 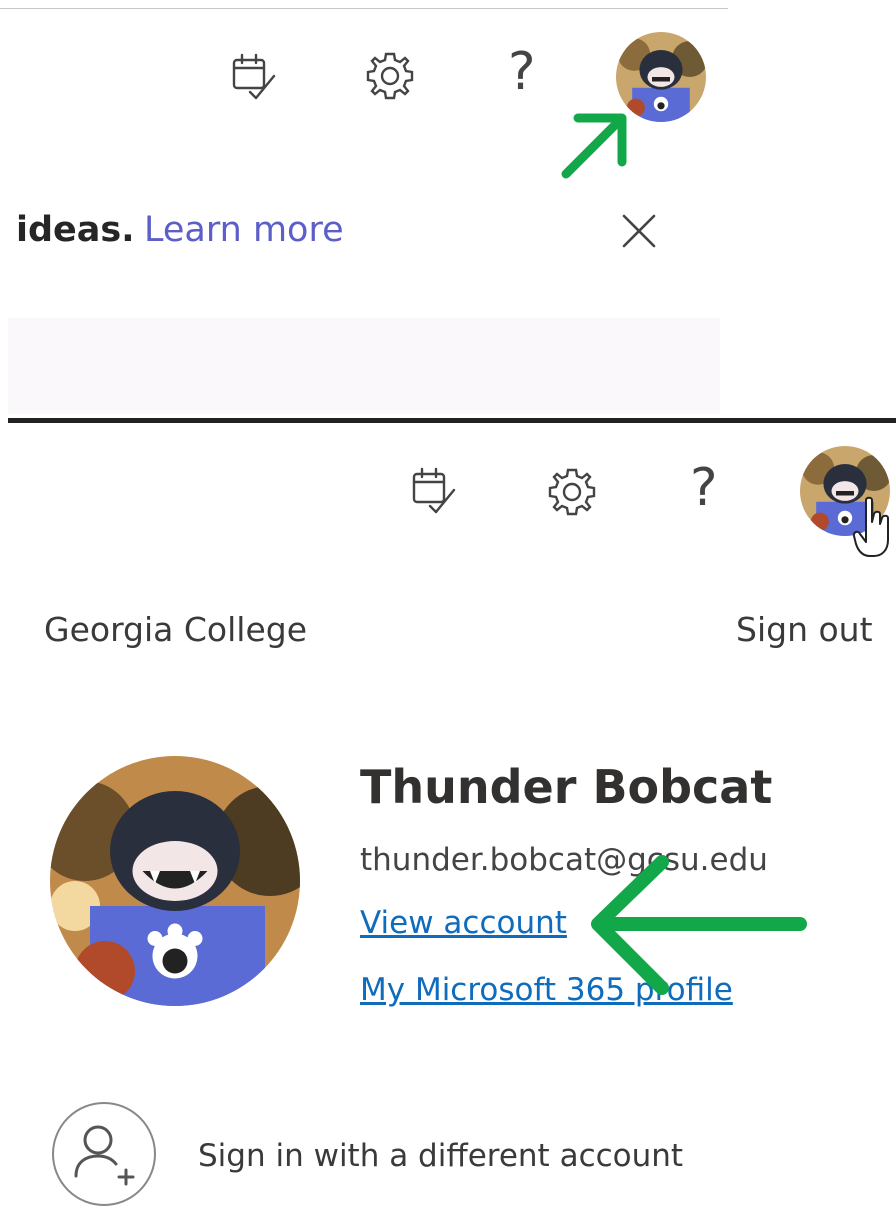 I want to click on close-icon, so click(x=639, y=231).